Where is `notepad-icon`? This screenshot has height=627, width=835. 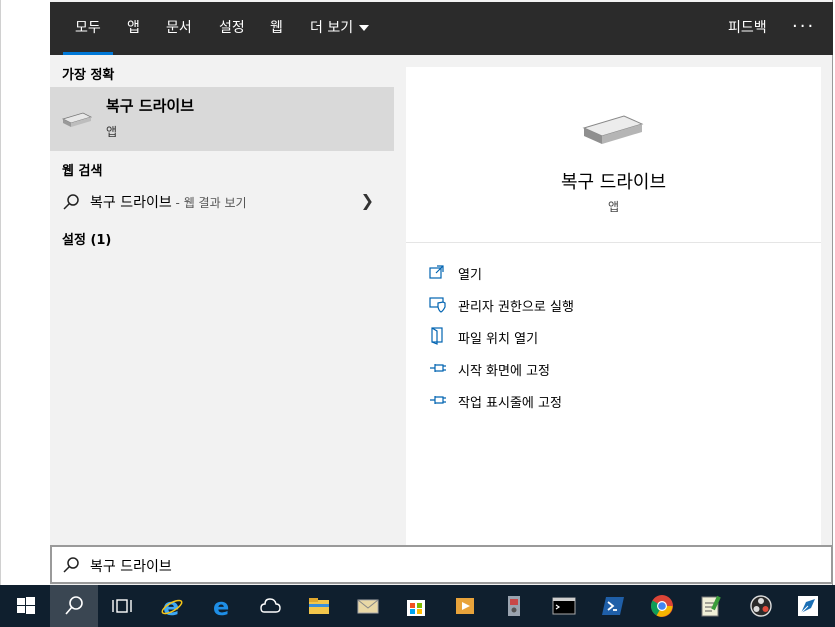 notepad-icon is located at coordinates (711, 606).